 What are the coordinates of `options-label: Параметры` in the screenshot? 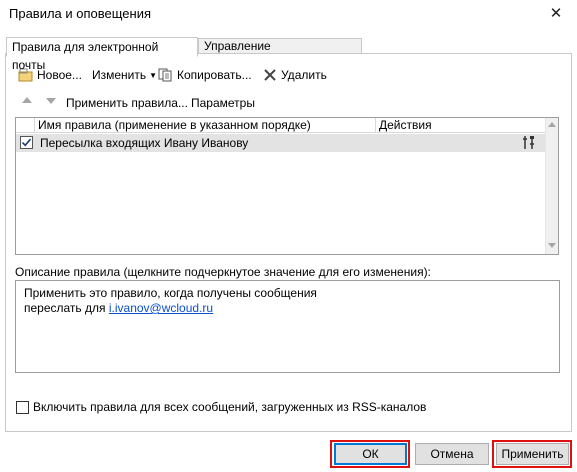 It's located at (223, 103).